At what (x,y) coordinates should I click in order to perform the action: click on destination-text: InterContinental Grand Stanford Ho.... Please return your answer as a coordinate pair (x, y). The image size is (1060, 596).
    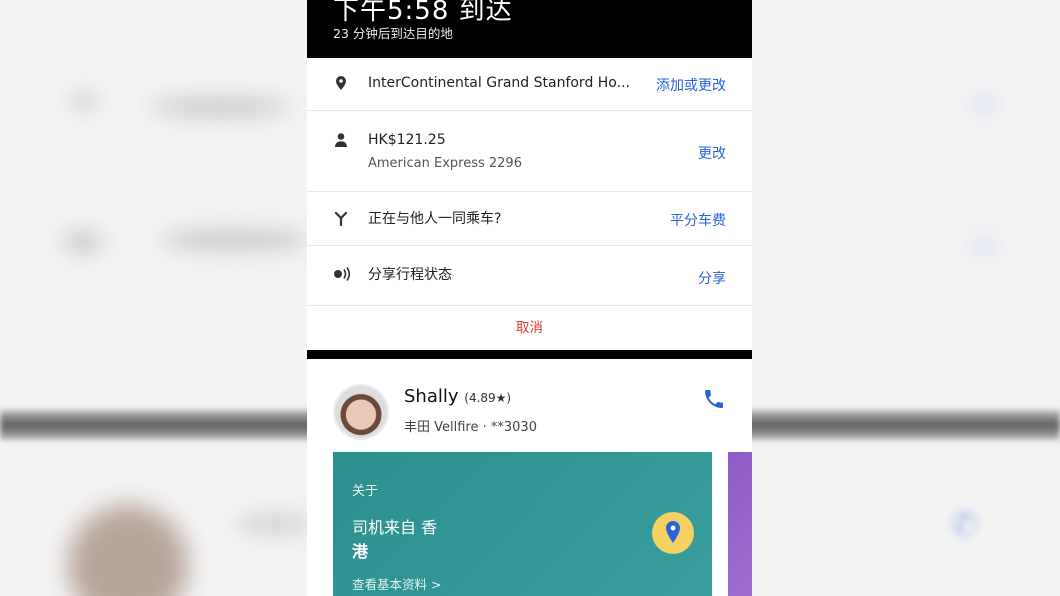
    Looking at the image, I should click on (499, 83).